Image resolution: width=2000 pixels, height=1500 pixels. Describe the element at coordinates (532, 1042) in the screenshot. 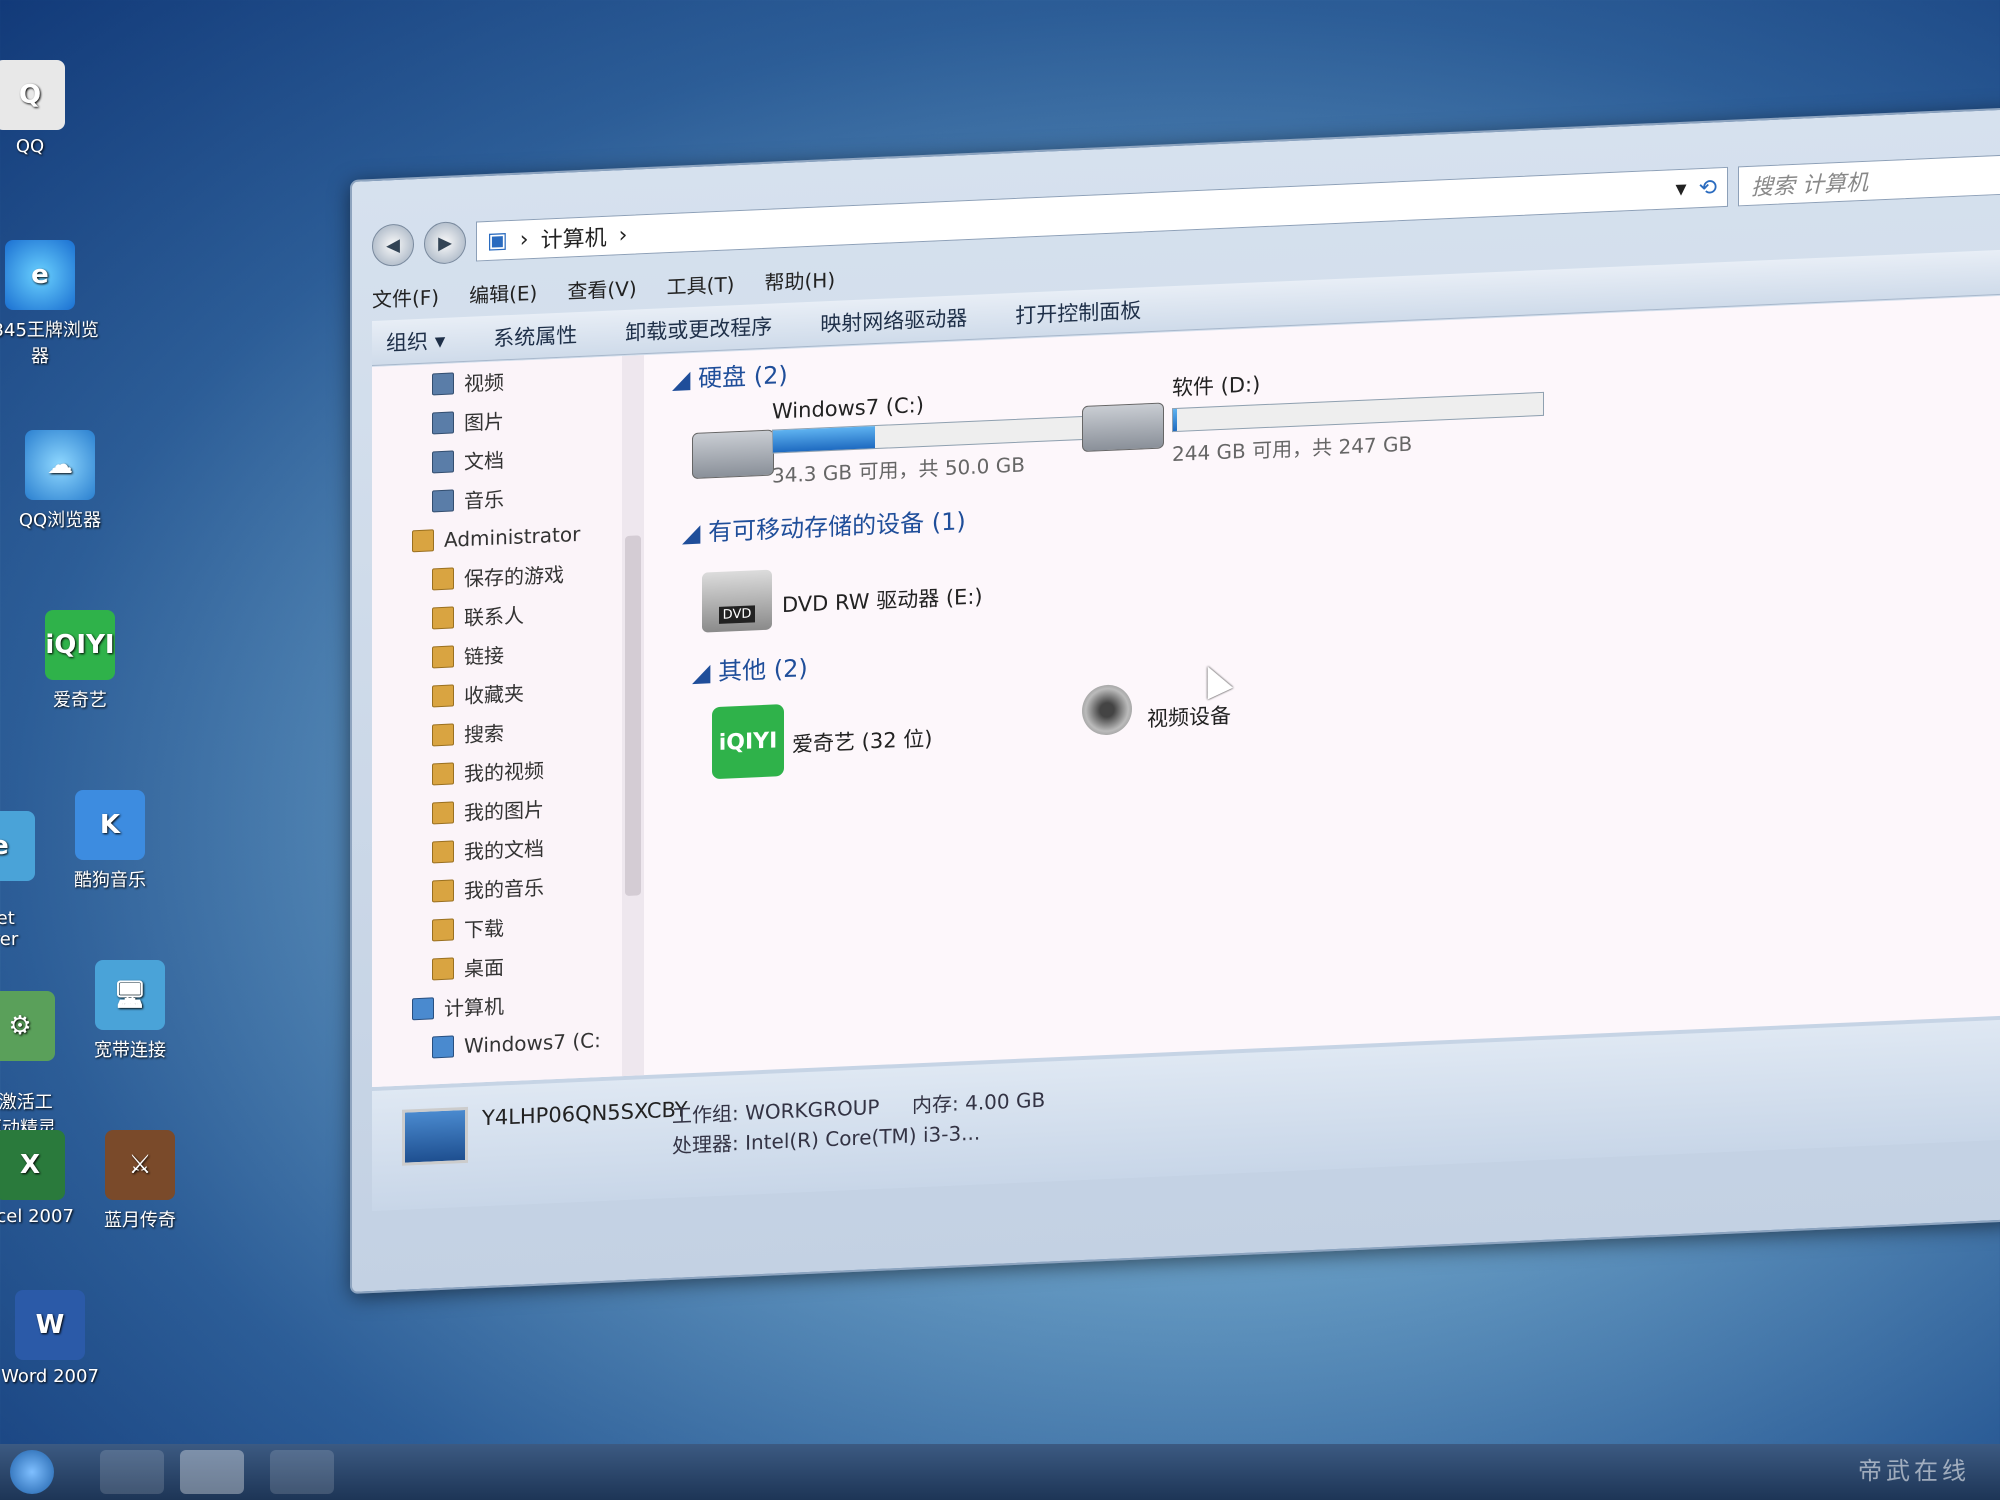

I see `nav-item-label: Windows7 (C:` at that location.